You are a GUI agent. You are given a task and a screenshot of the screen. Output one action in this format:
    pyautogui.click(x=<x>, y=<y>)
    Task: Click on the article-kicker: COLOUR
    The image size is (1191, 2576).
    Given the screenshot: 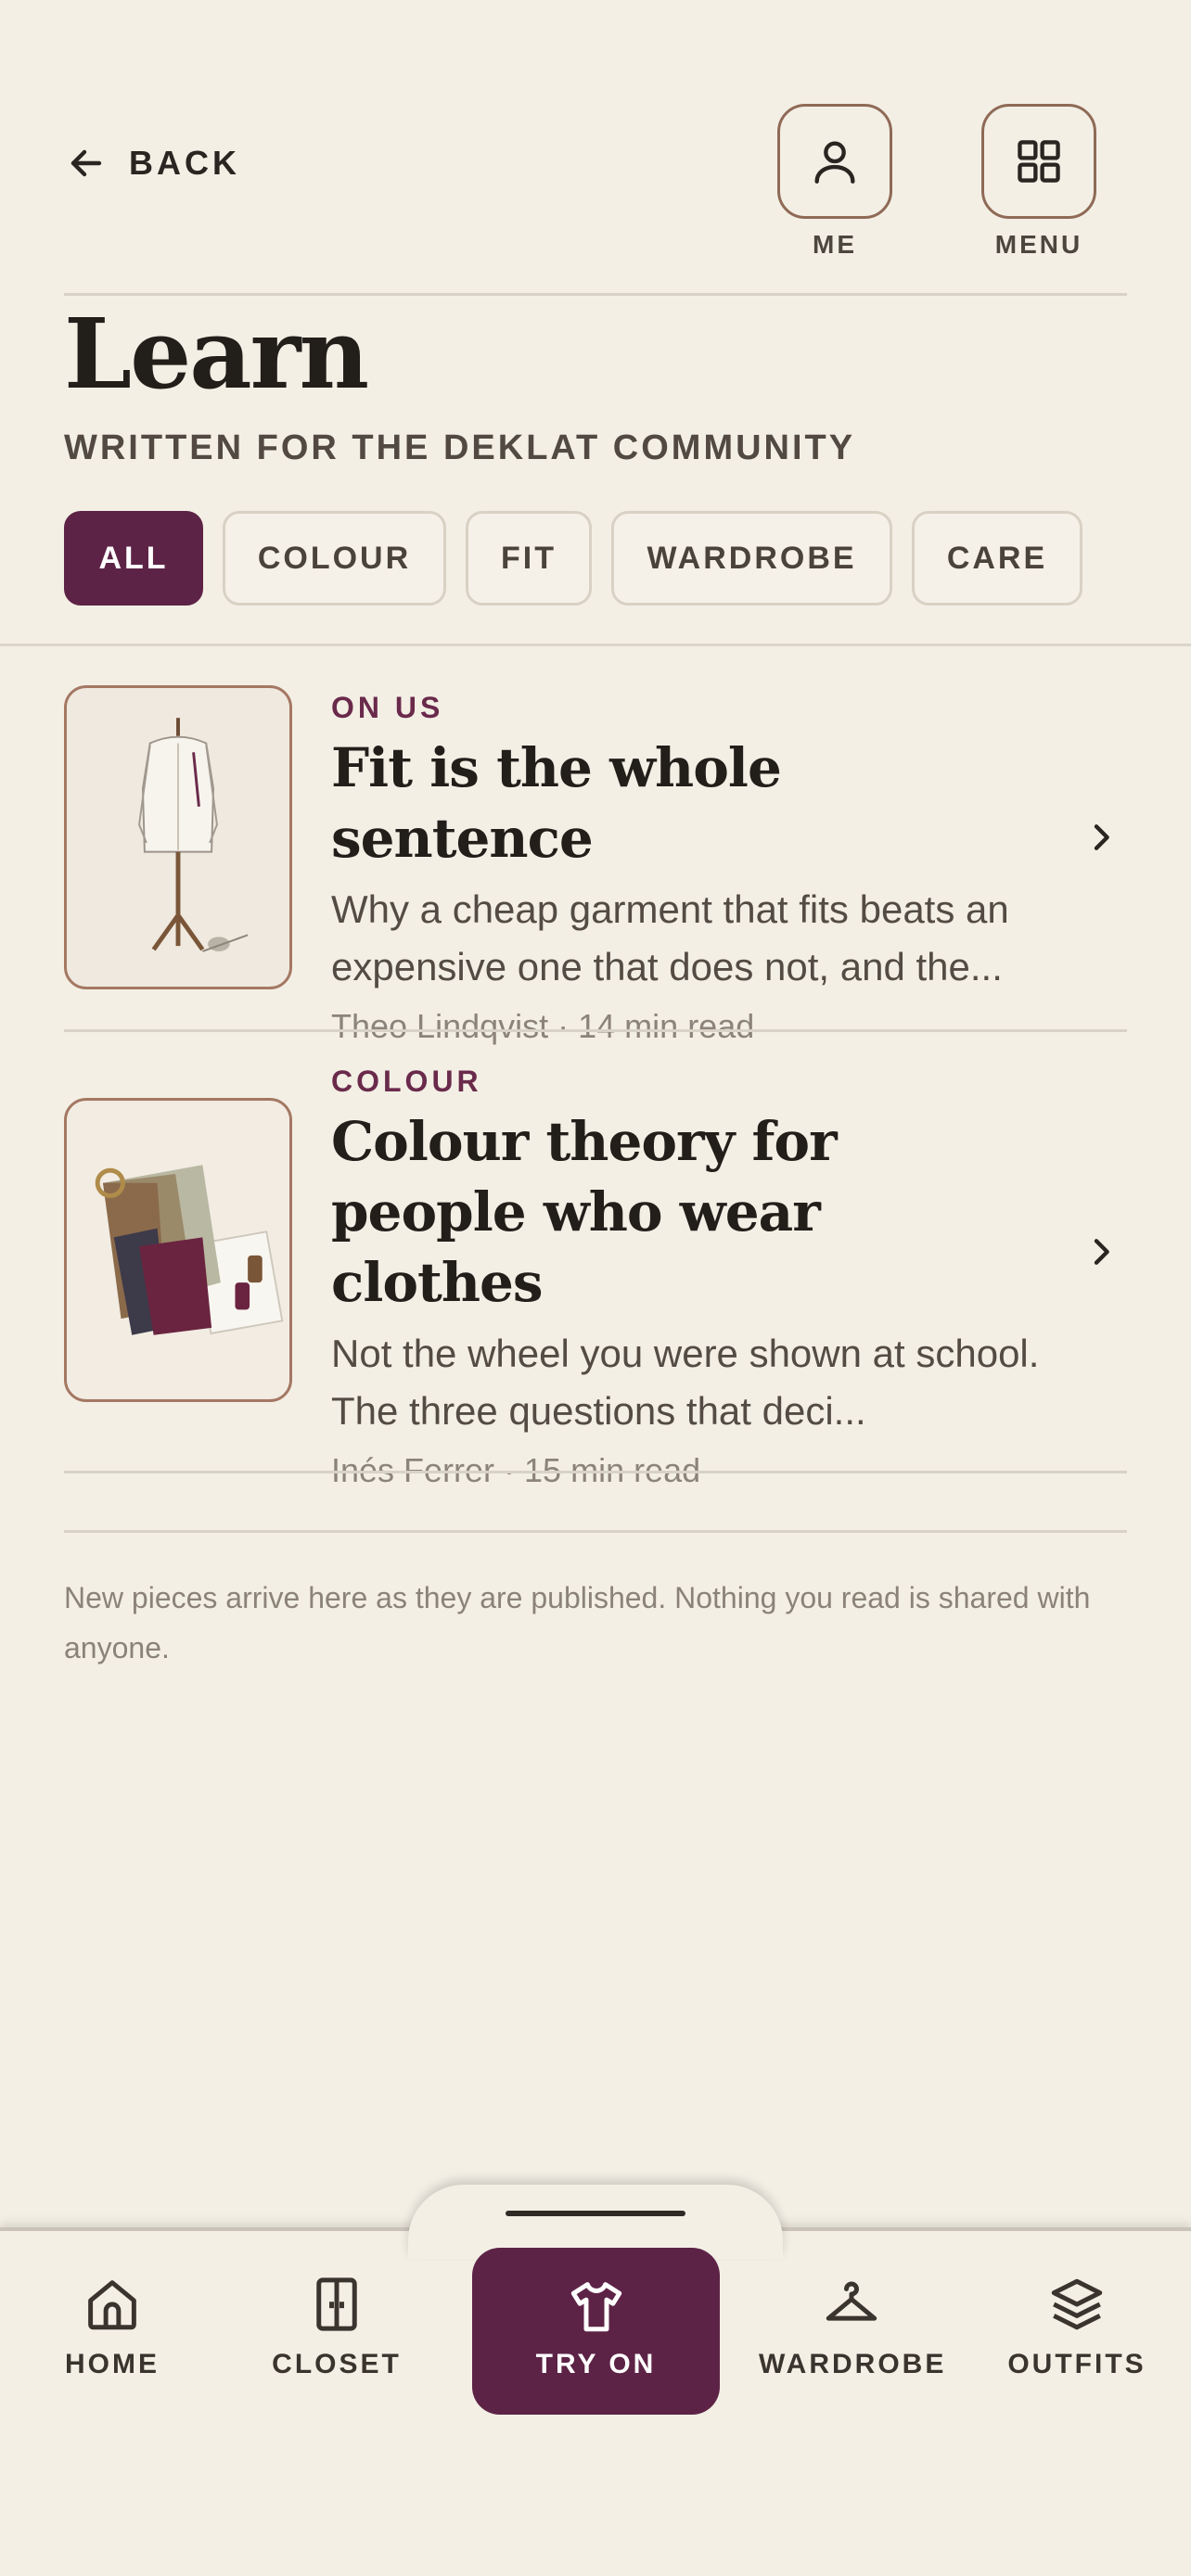 What is the action you would take?
    pyautogui.click(x=406, y=1082)
    